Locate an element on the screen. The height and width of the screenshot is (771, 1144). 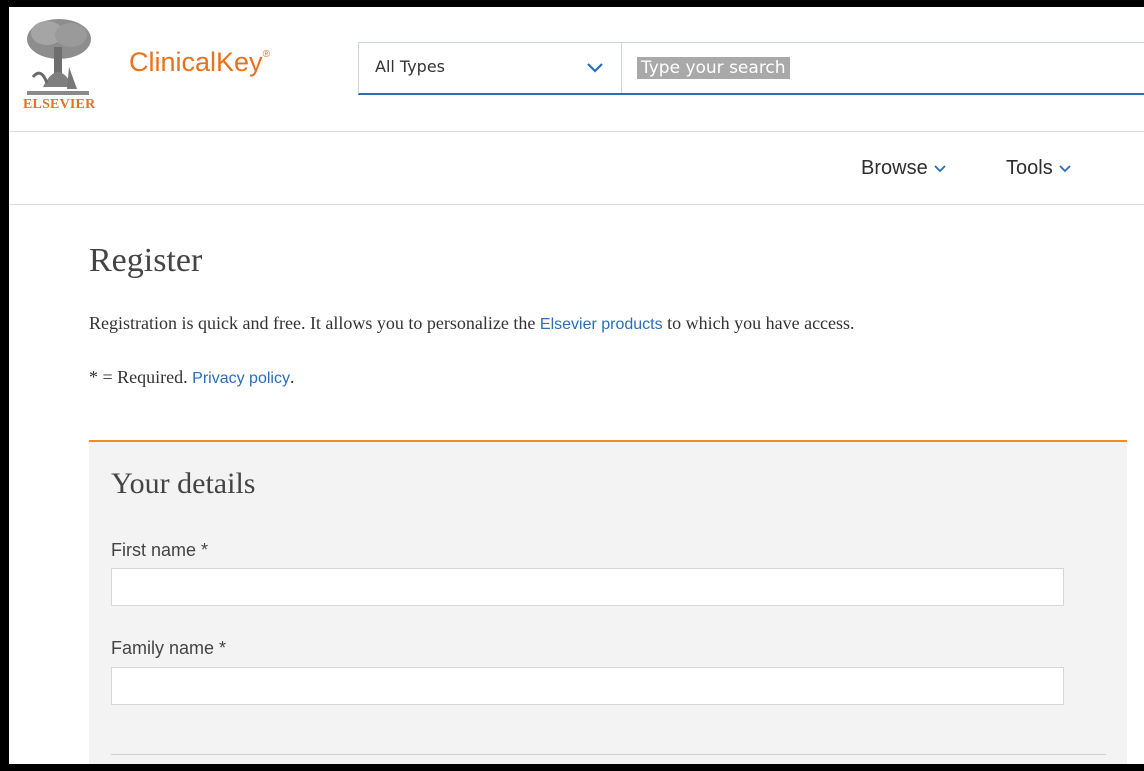
brand-logo: ClinicalKey® is located at coordinates (199, 62).